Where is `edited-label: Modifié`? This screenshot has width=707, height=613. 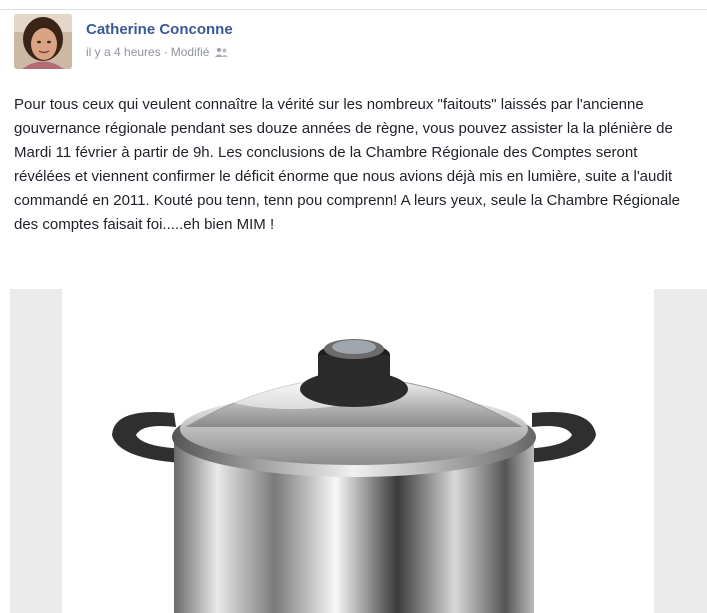 edited-label: Modifié is located at coordinates (190, 52).